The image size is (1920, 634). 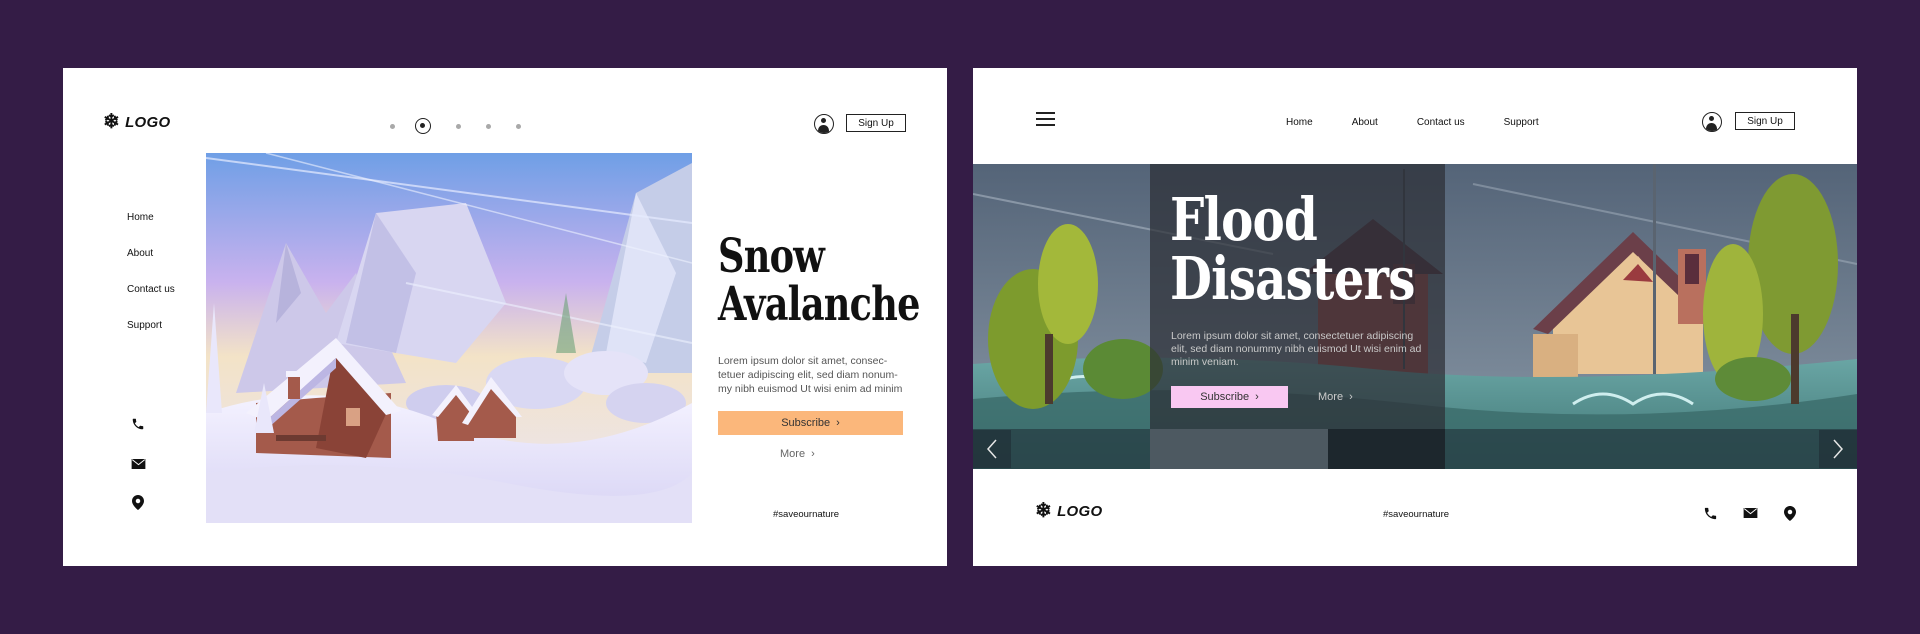 I want to click on sidebar-item-about: About, so click(x=151, y=266).